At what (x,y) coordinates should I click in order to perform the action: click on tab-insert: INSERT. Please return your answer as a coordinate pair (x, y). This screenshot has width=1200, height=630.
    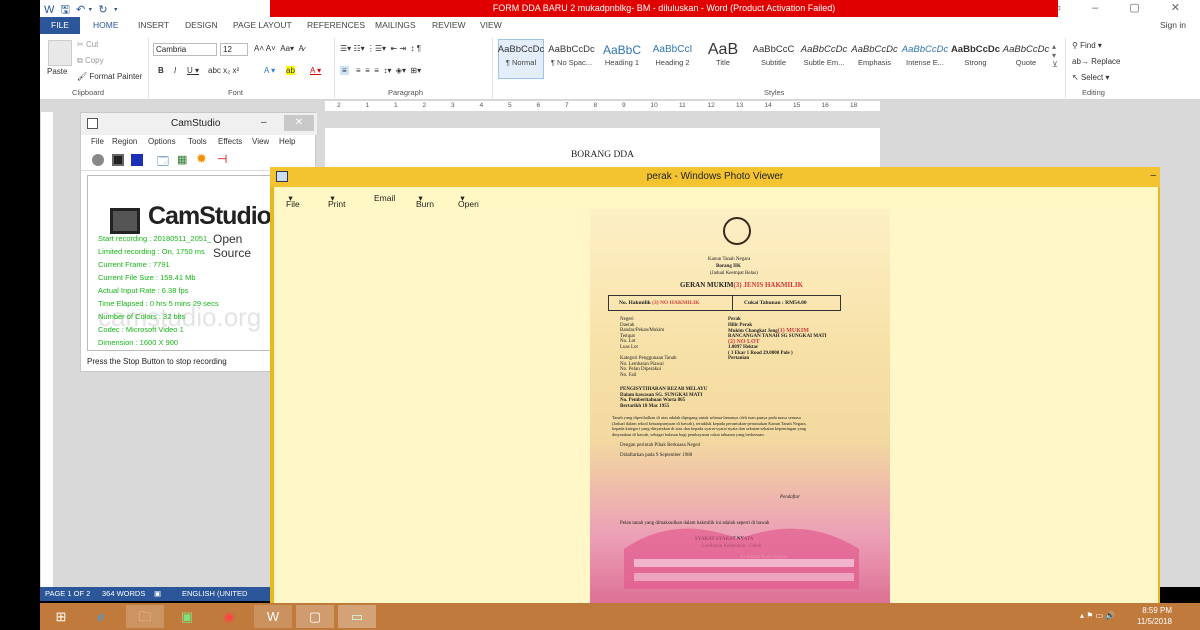
    Looking at the image, I should click on (153, 25).